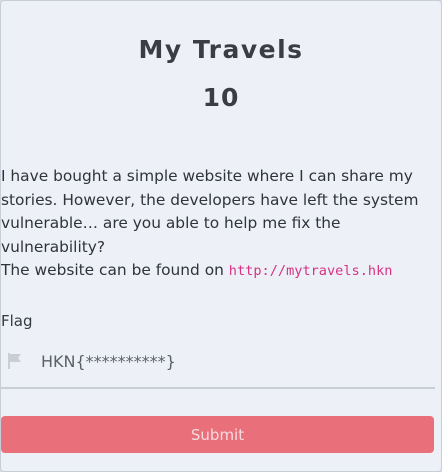 This screenshot has height=472, width=442. I want to click on flag-input-group, so click(218, 364).